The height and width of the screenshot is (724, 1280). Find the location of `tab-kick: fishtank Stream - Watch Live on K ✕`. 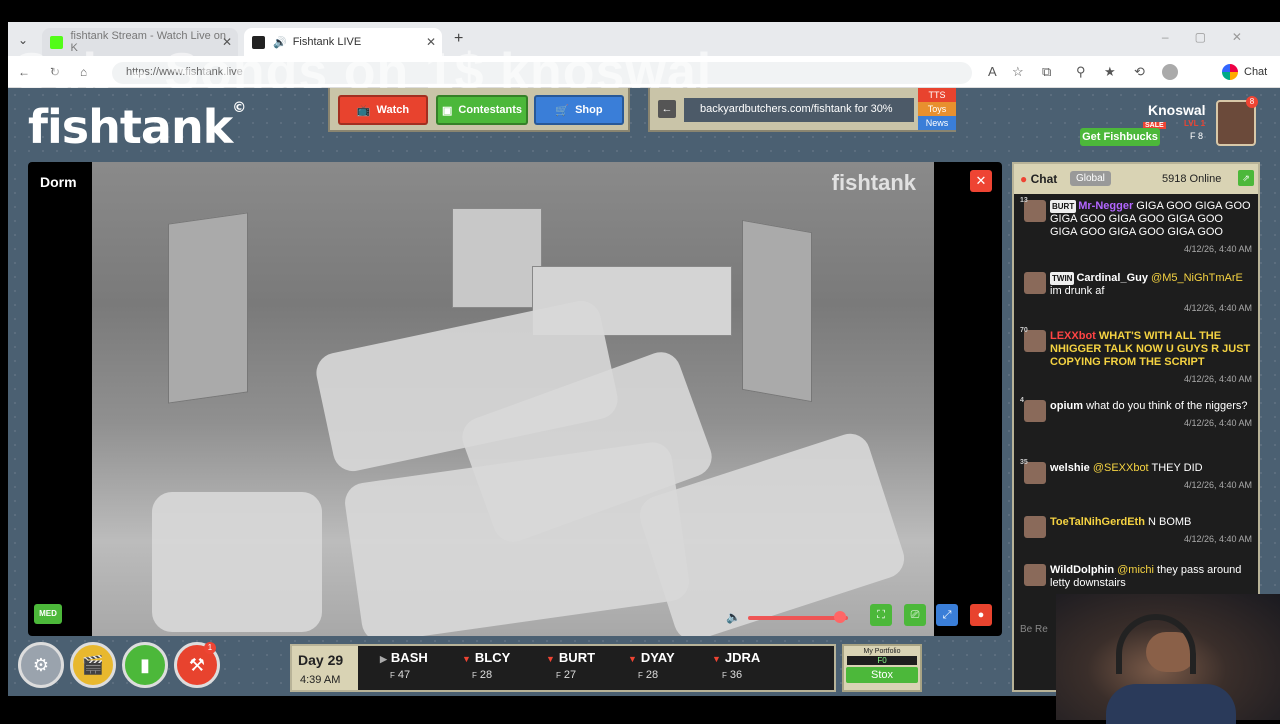

tab-kick: fishtank Stream - Watch Live on K ✕ is located at coordinates (140, 42).